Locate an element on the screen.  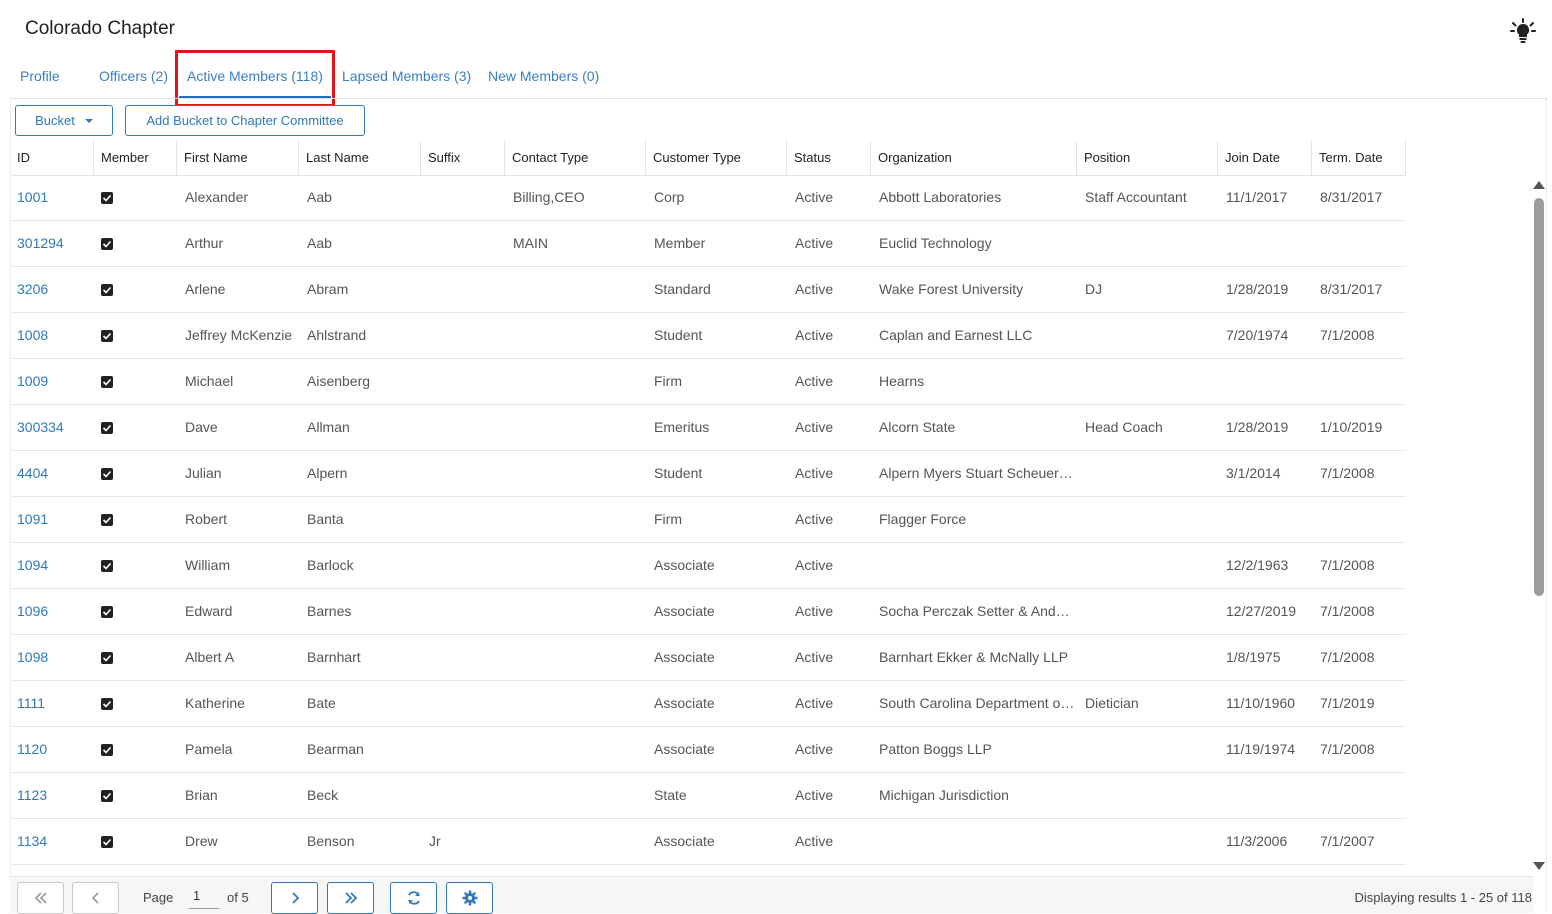
cell-id: 1123 is located at coordinates (52, 795).